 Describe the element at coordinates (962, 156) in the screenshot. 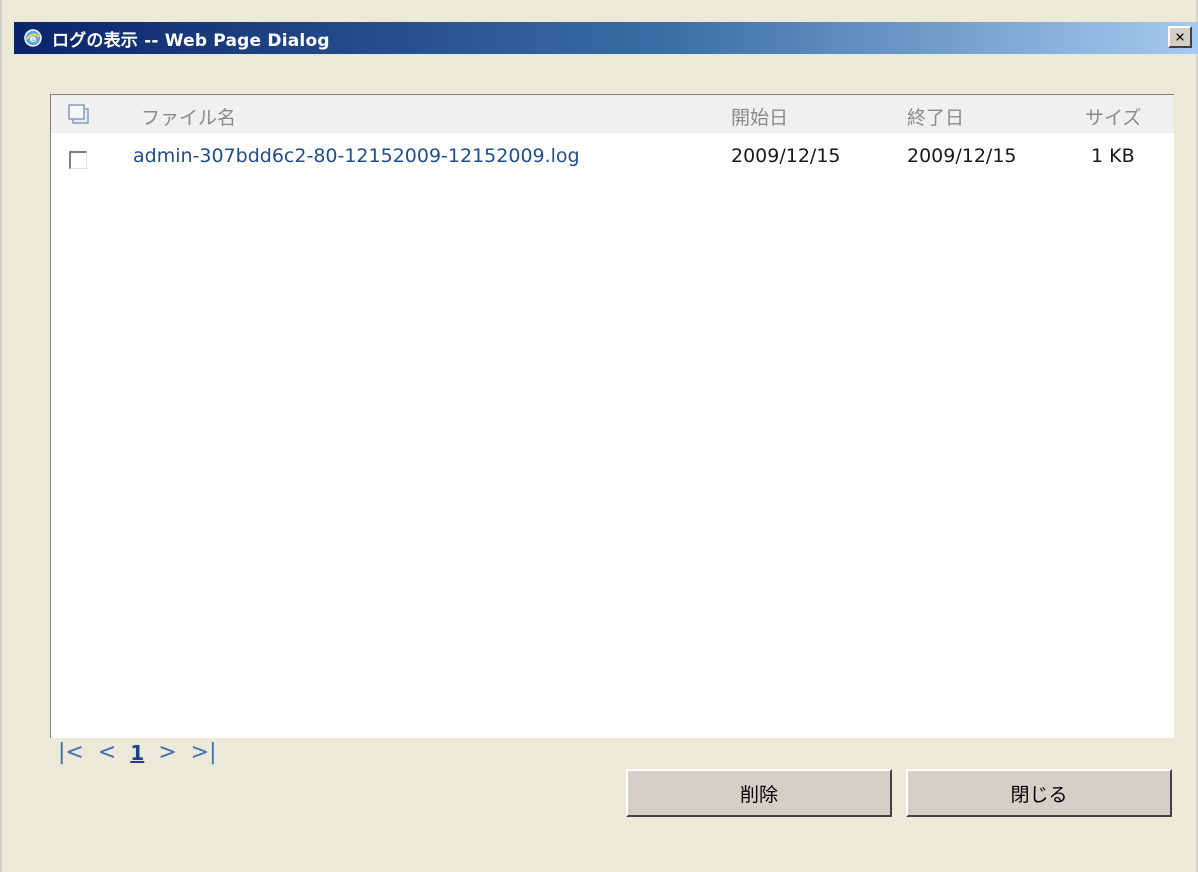

I see `end-date-cell: 2009/12/15` at that location.